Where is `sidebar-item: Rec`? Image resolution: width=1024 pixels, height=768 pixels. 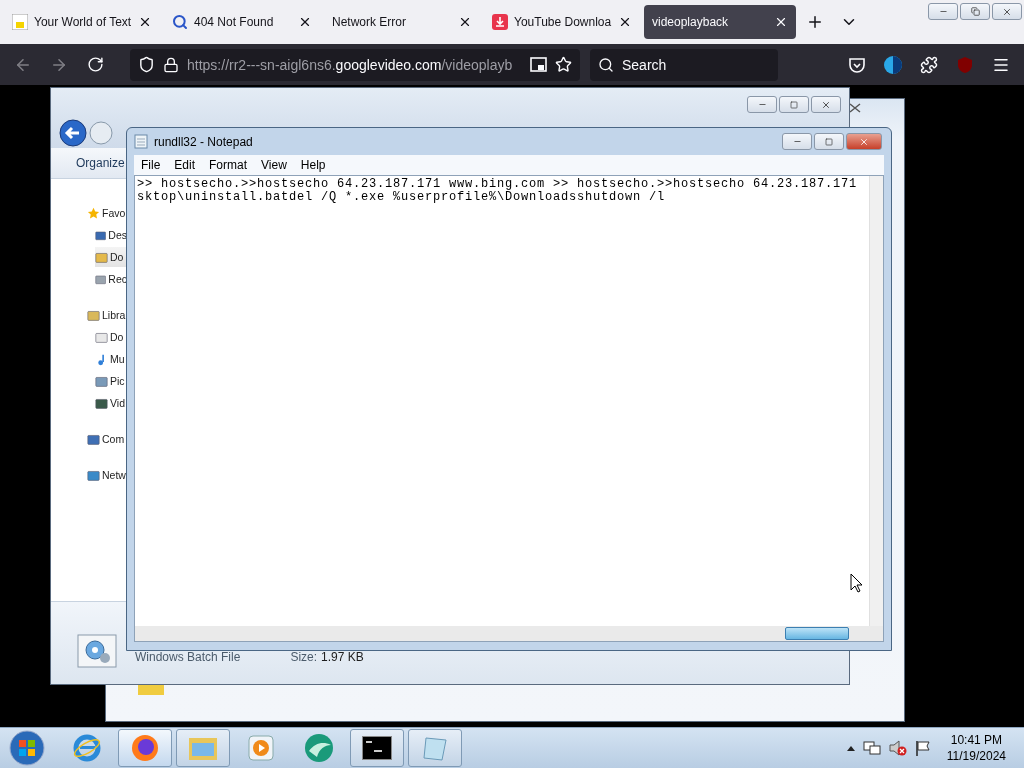 sidebar-item: Rec is located at coordinates (111, 279).